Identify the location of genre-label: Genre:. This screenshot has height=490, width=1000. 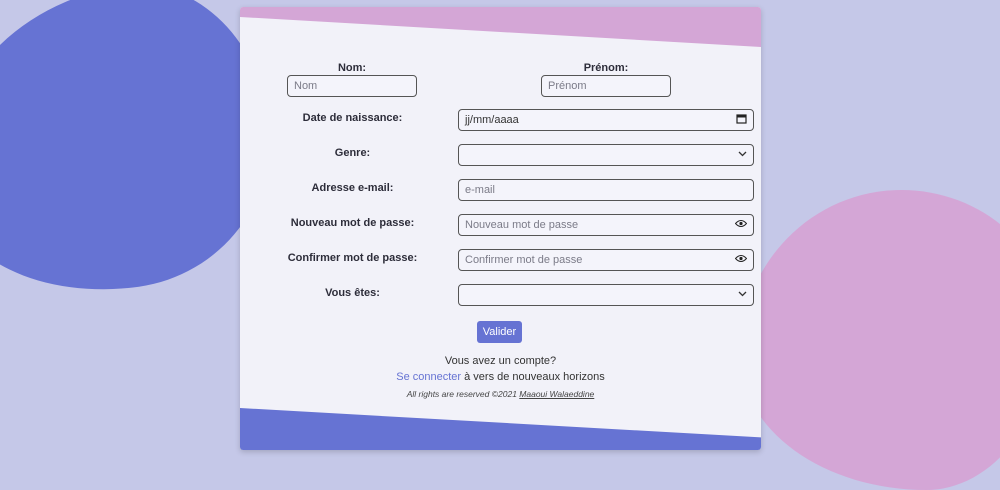
(352, 153).